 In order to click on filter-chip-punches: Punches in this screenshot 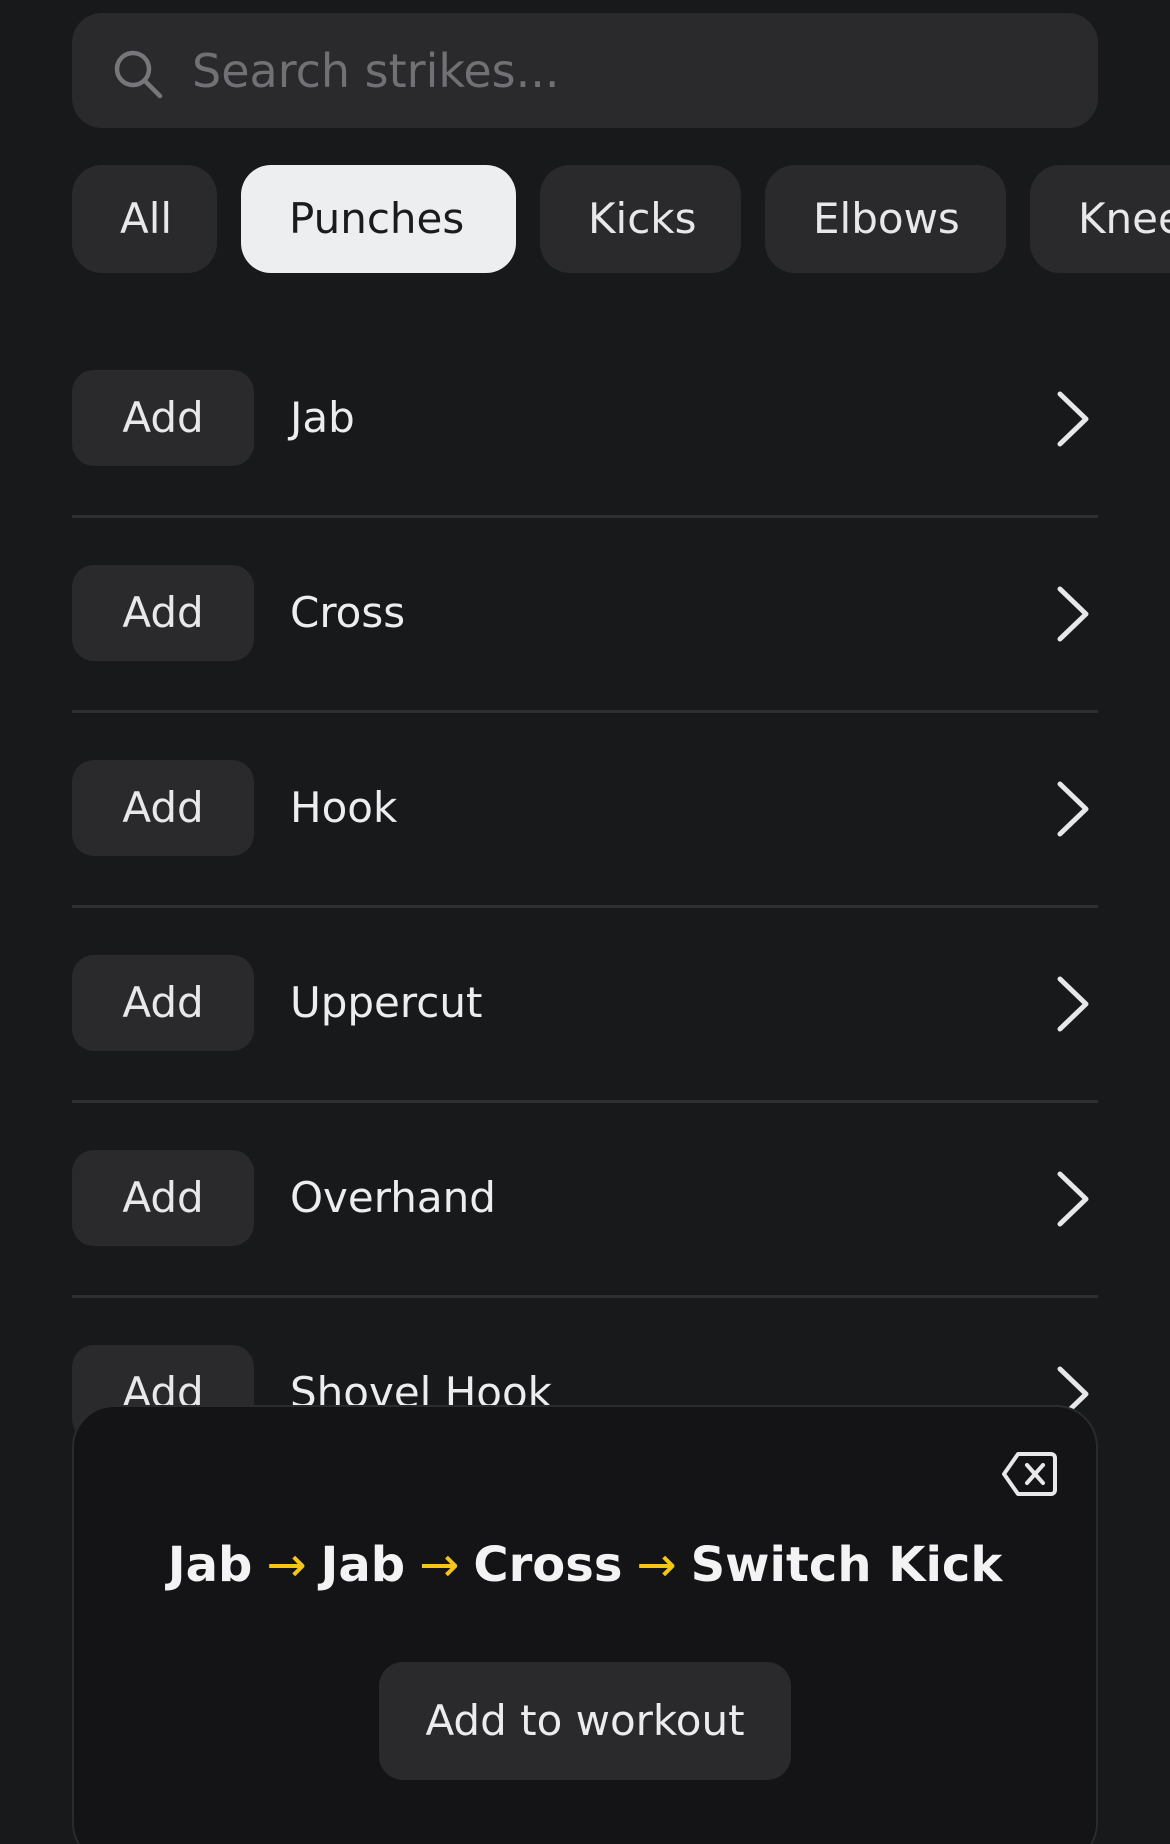, I will do `click(378, 219)`.